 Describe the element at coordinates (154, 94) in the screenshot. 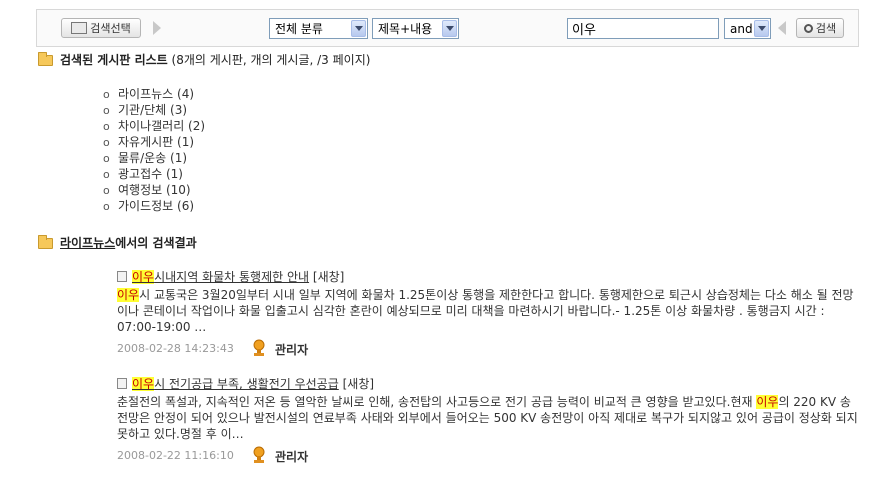

I see `board-list-item: 라이프뉴스 (4)` at that location.